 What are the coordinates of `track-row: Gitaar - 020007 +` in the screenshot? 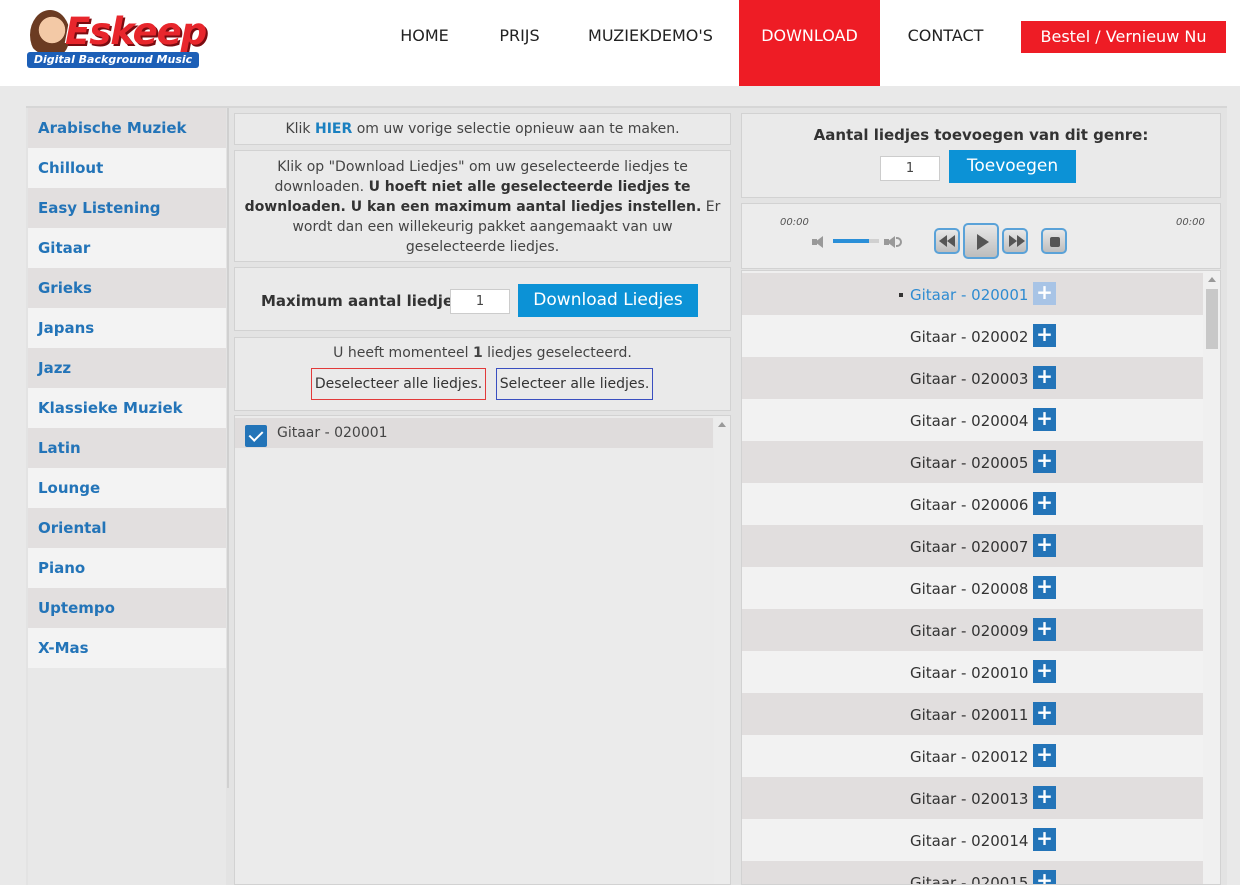 It's located at (972, 546).